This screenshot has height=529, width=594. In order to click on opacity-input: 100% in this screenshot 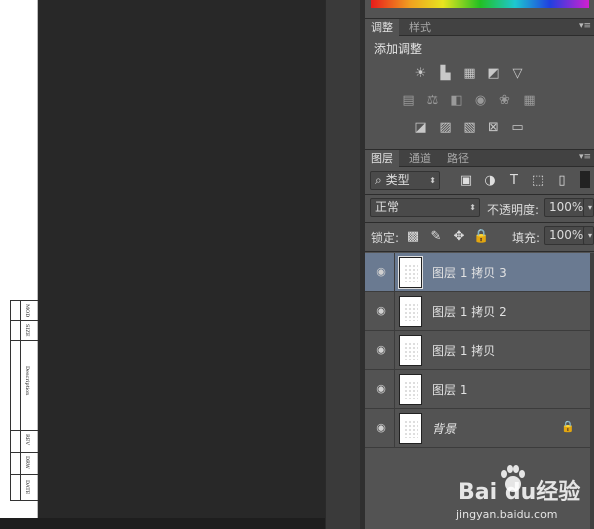, I will do `click(566, 207)`.